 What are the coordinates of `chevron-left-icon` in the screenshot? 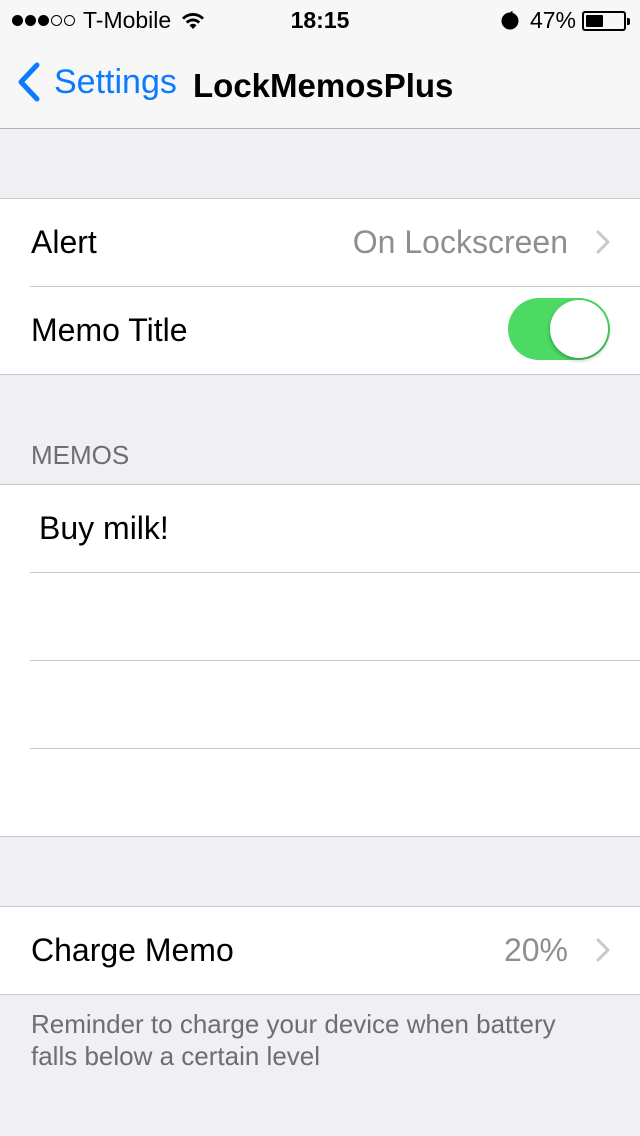 It's located at (29, 82).